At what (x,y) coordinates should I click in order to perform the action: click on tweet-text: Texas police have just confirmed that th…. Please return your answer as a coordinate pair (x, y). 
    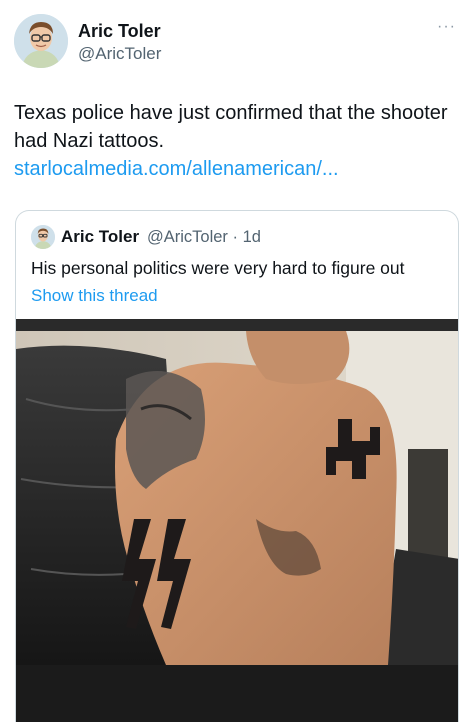
    Looking at the image, I should click on (231, 127).